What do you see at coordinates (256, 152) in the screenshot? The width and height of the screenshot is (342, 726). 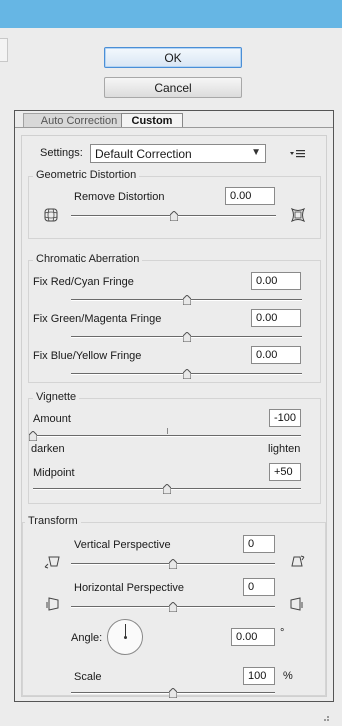 I see `chevron-down-icon: ▼` at bounding box center [256, 152].